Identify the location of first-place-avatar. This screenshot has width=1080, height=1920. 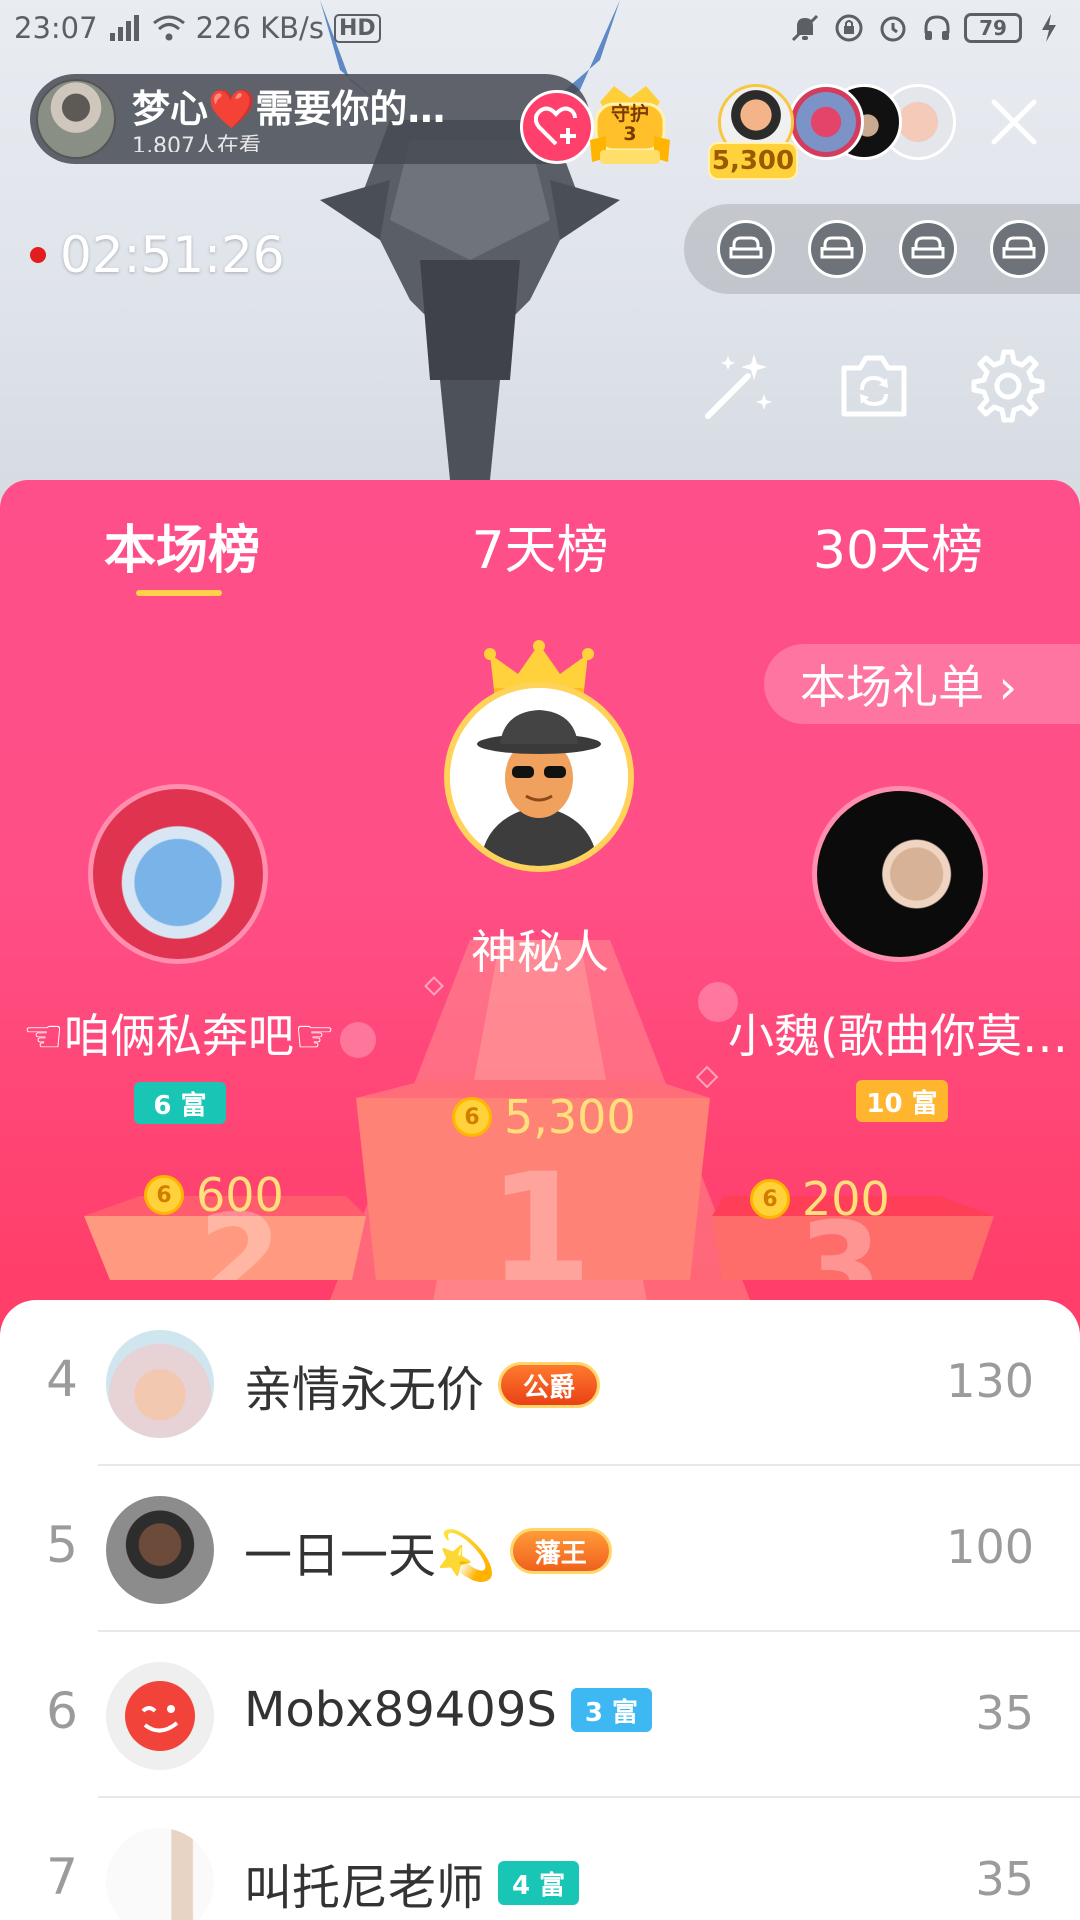
(539, 777).